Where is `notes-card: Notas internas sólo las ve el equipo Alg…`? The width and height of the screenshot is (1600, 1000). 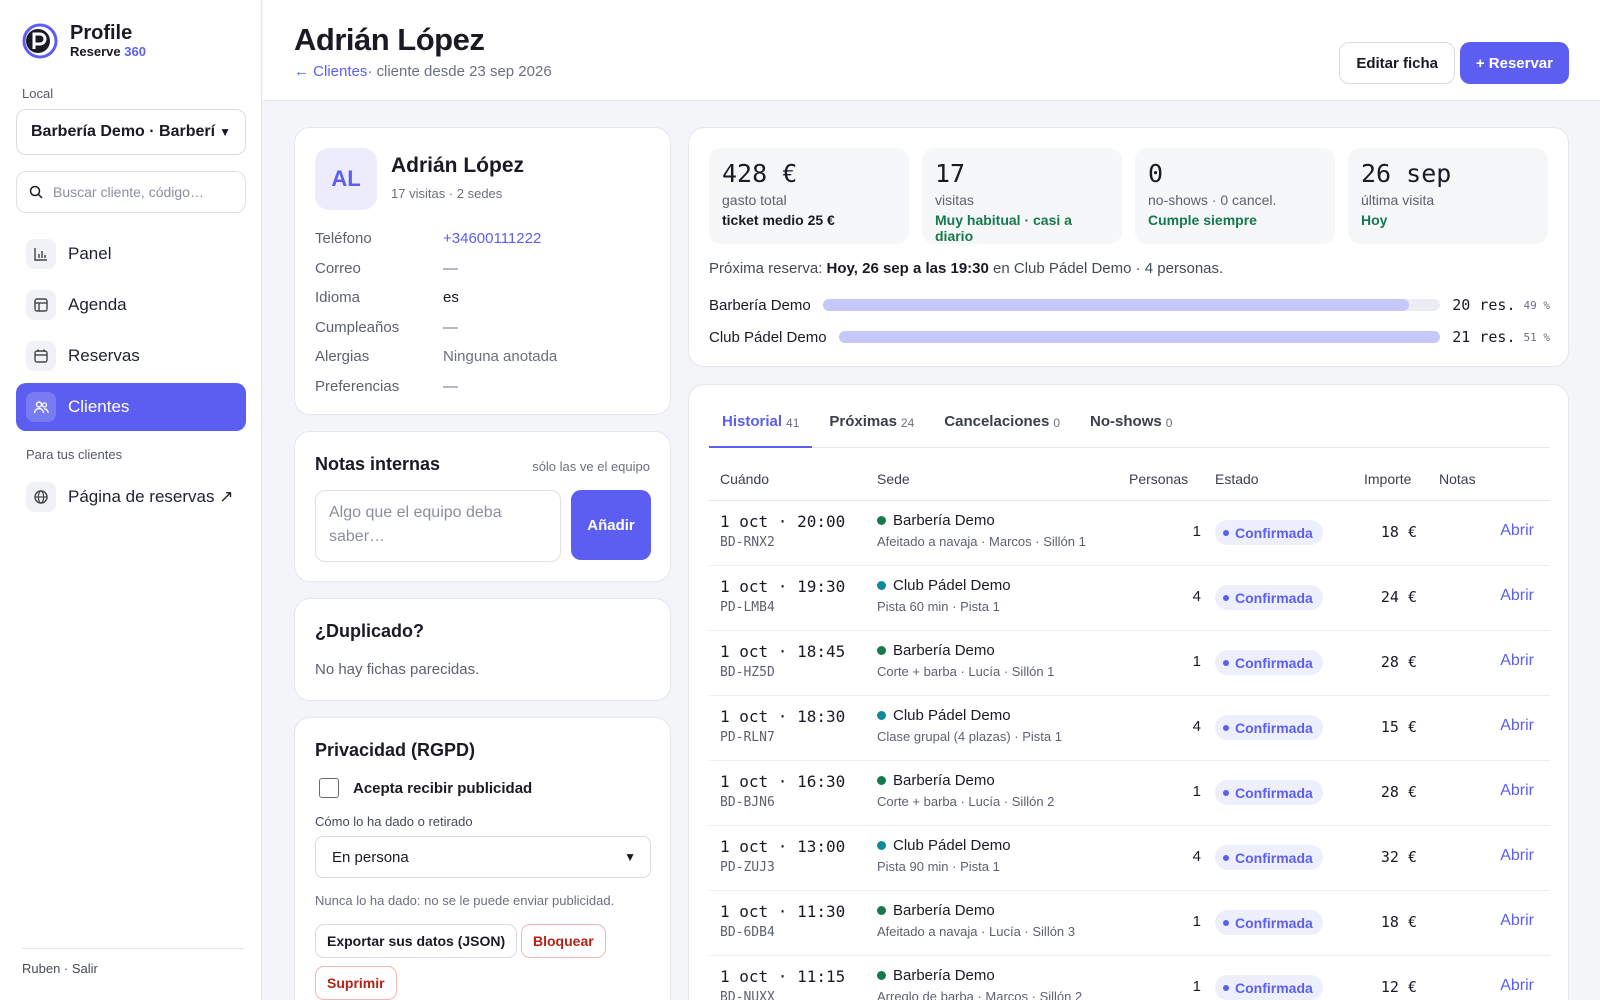 notes-card: Notas internas sólo las ve el equipo Alg… is located at coordinates (482, 506).